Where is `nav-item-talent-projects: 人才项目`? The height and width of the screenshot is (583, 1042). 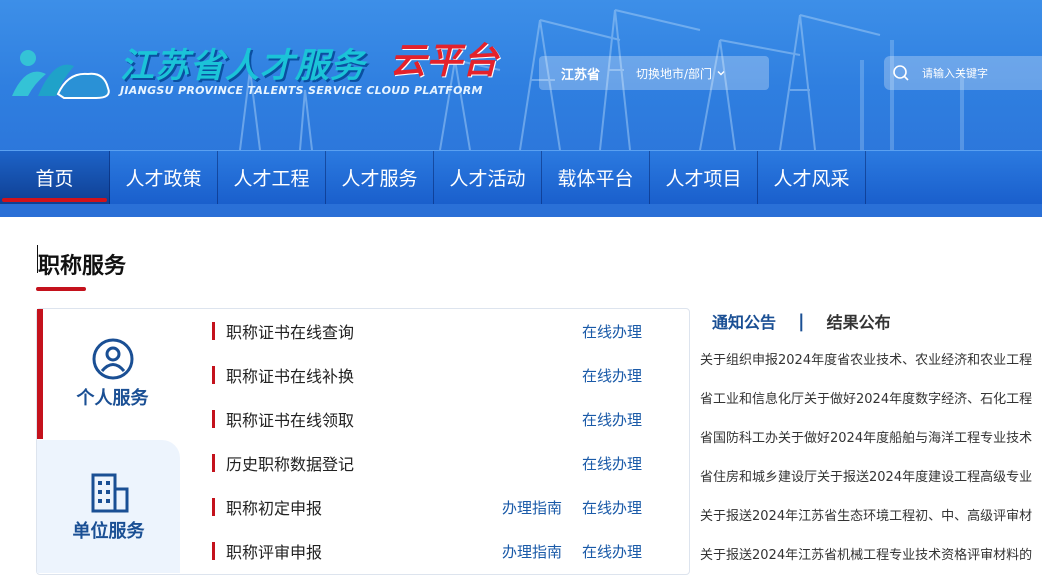
nav-item-talent-projects: 人才项目 is located at coordinates (704, 177).